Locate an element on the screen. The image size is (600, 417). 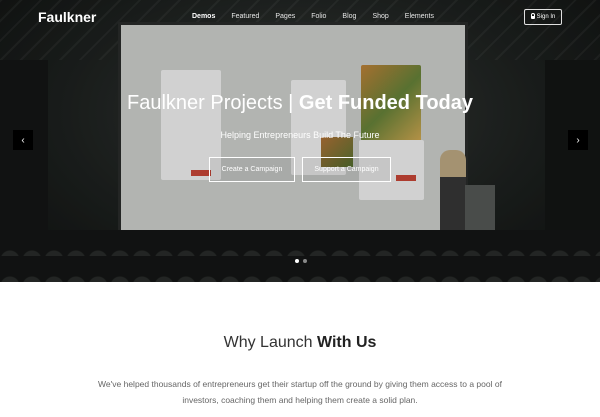
chevron-left-icon: ‹ is located at coordinates (23, 140).